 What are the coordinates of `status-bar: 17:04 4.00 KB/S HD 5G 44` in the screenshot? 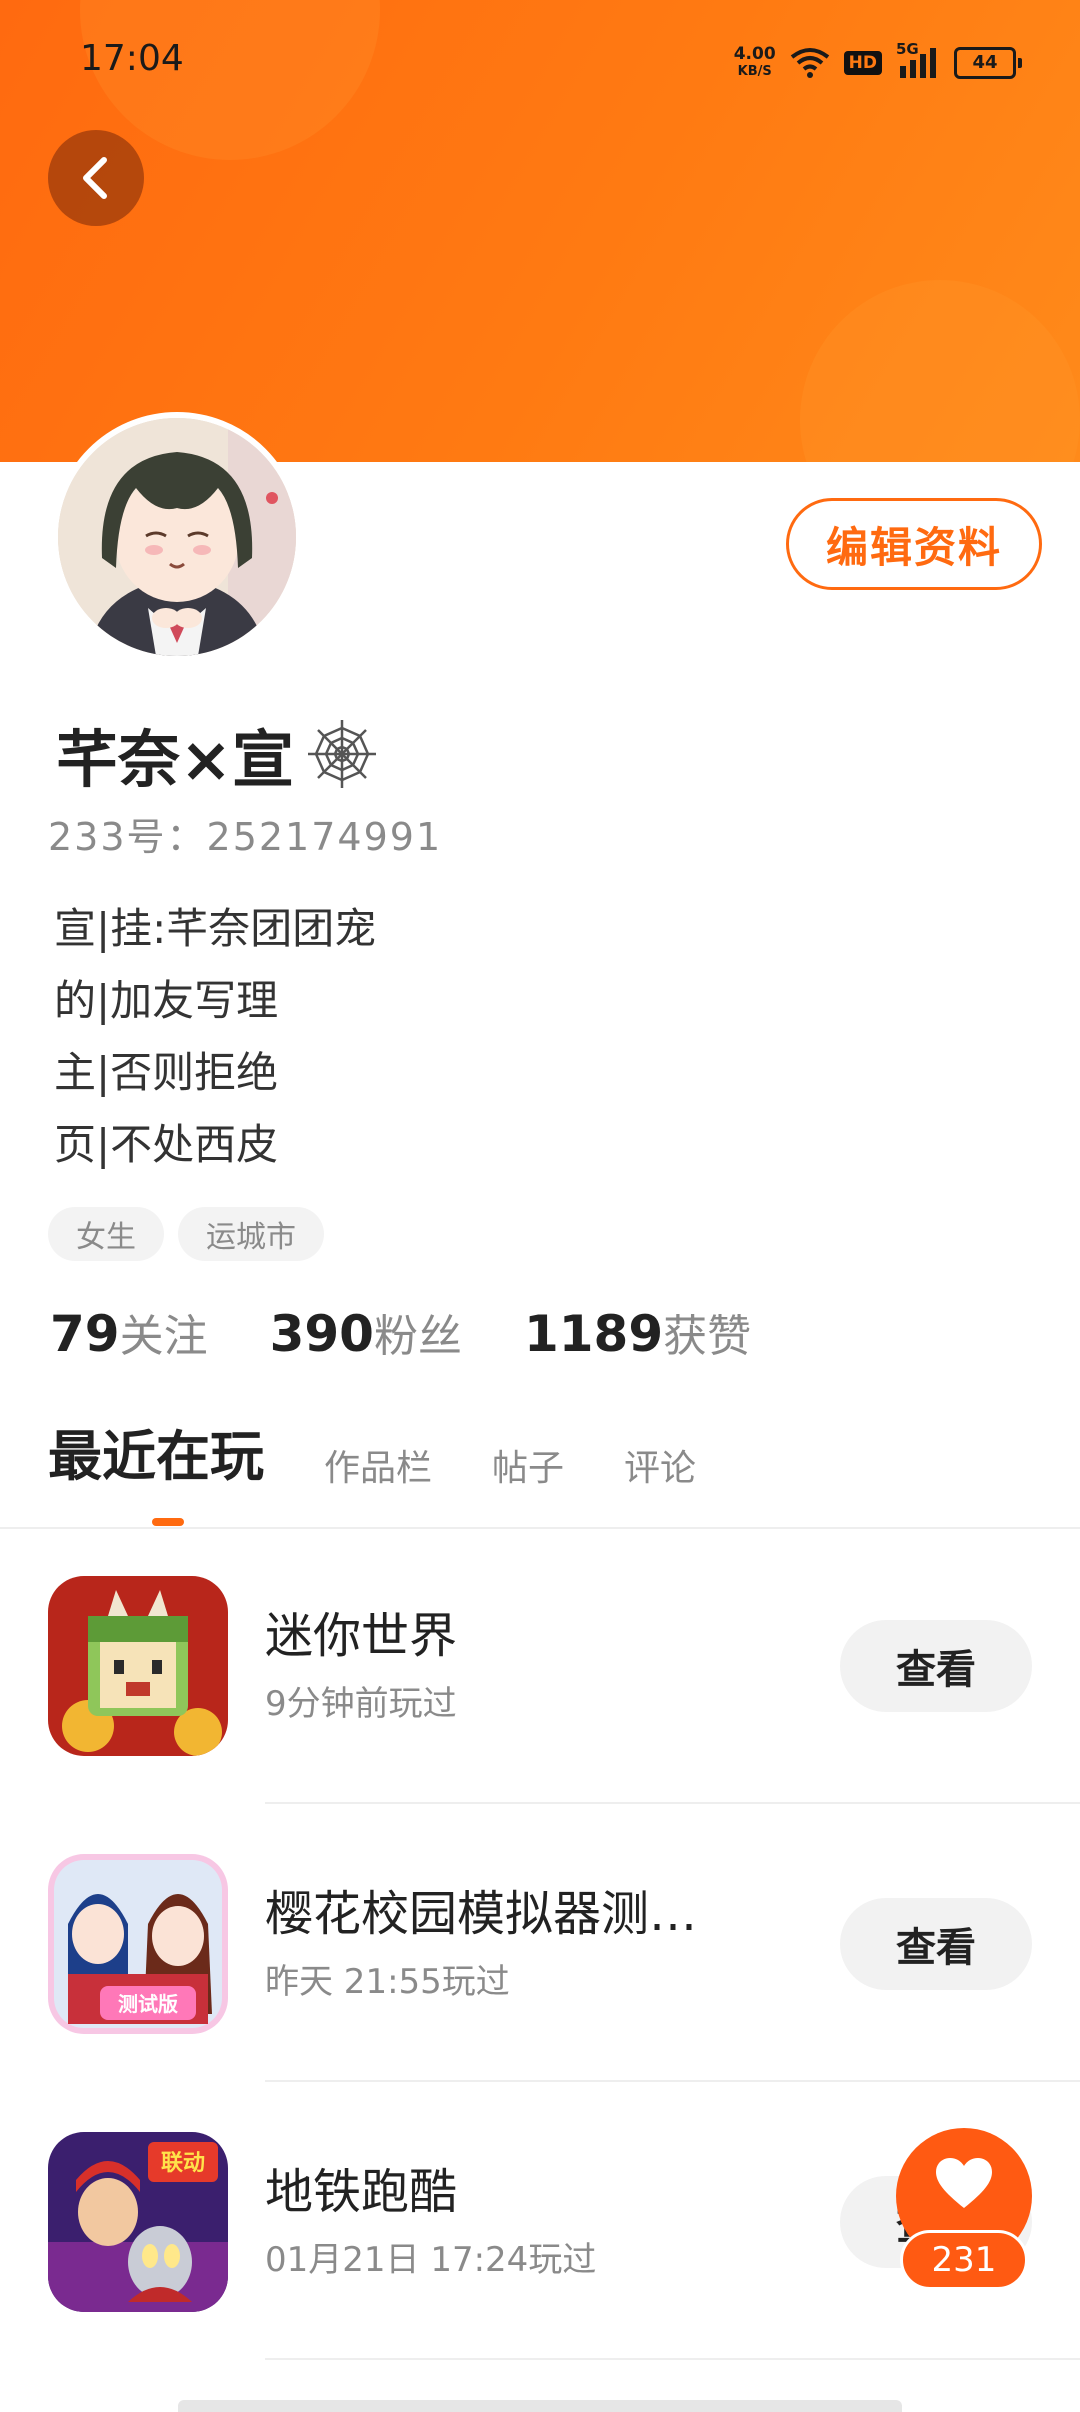 It's located at (540, 60).